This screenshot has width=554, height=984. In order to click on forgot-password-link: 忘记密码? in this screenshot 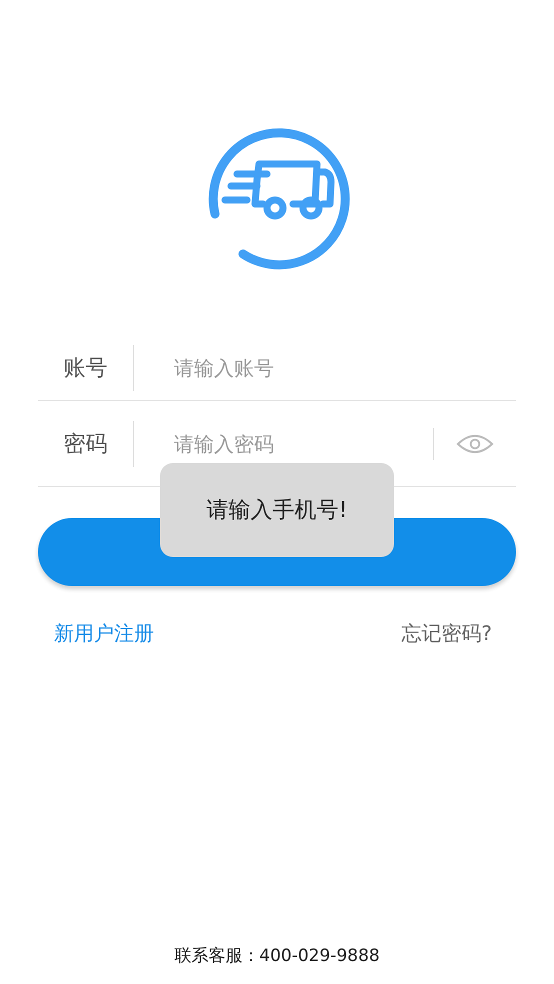, I will do `click(446, 633)`.